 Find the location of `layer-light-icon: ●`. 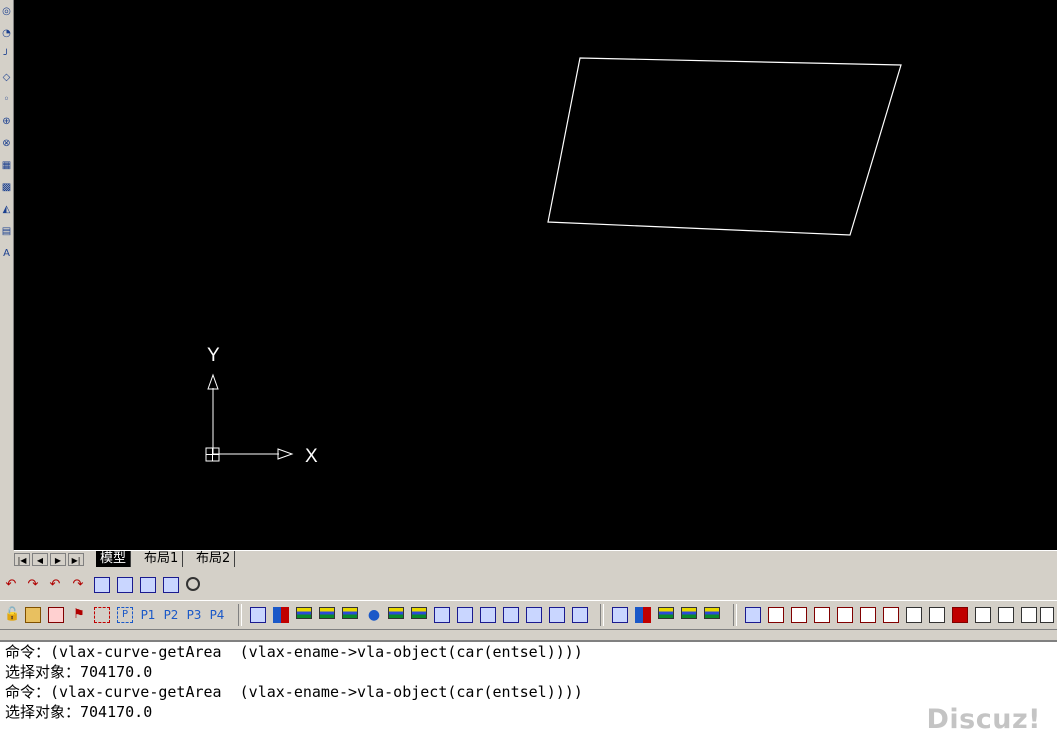

layer-light-icon: ● is located at coordinates (374, 615).